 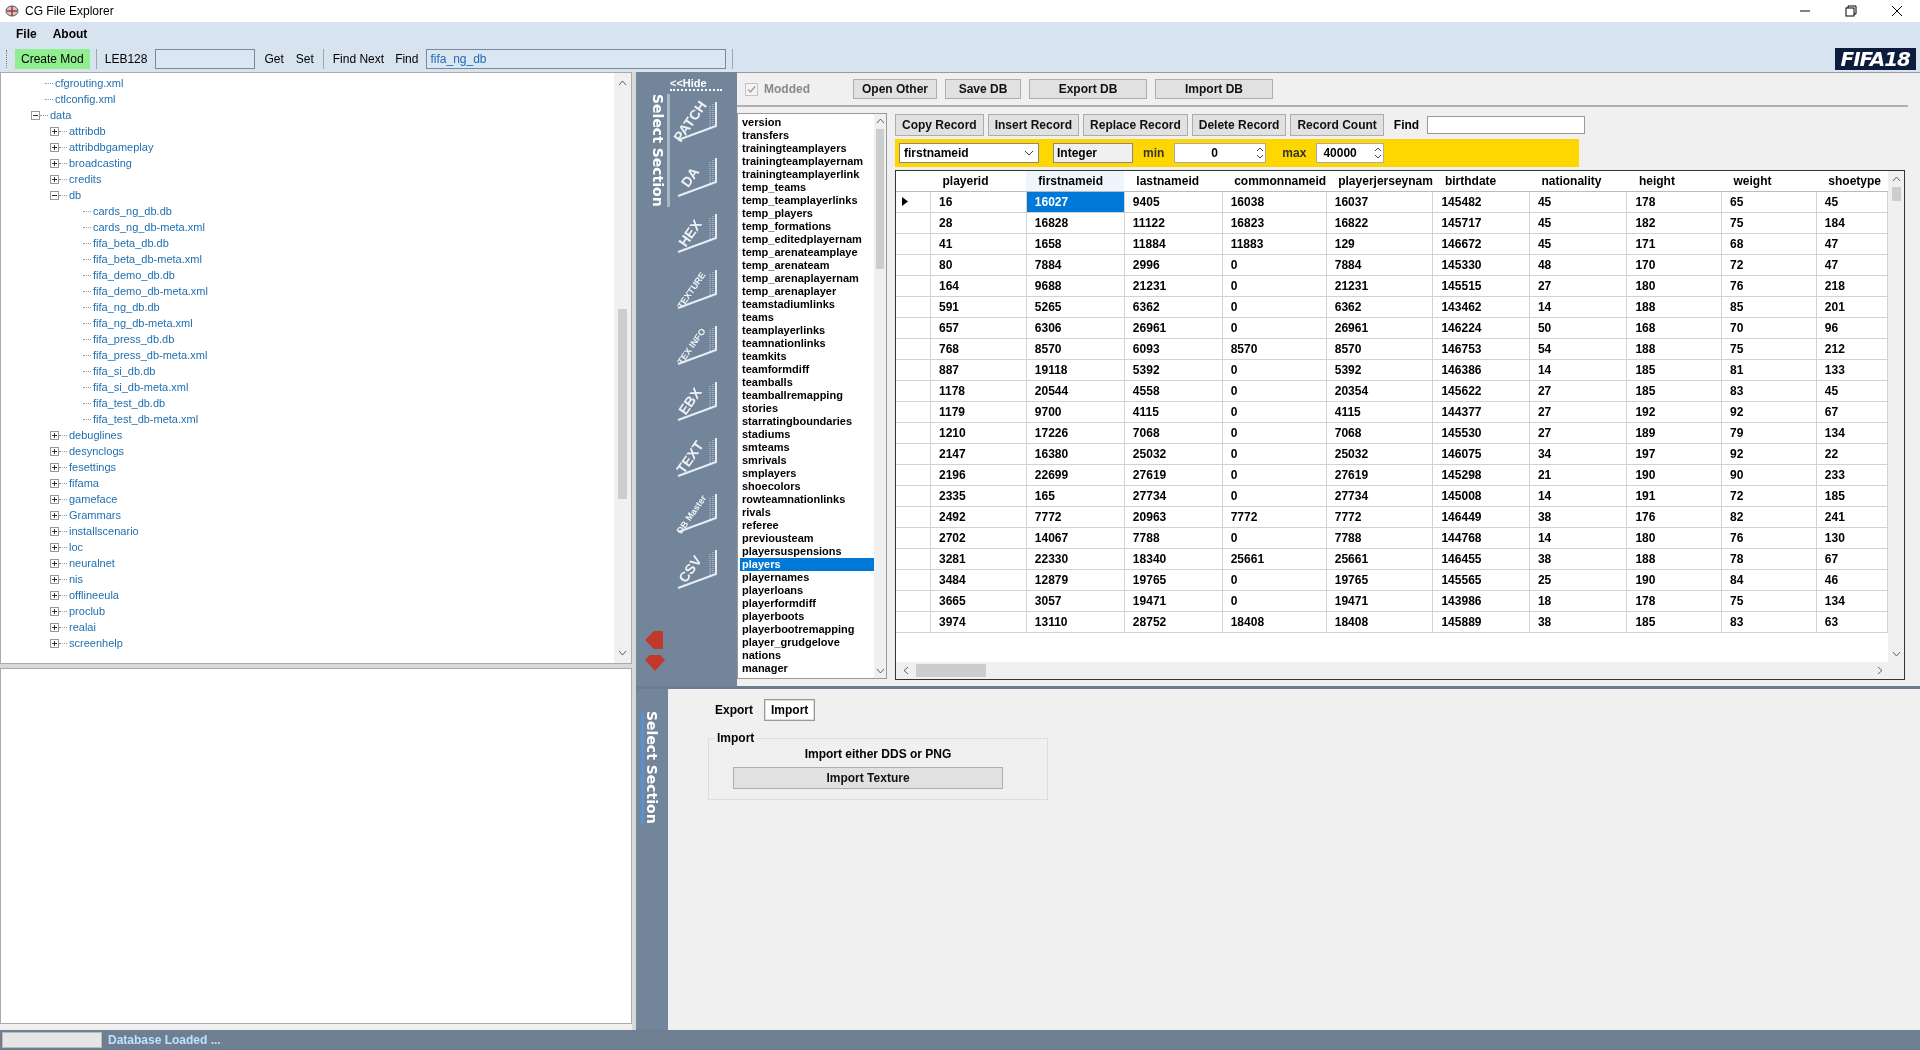 What do you see at coordinates (1852, 601) in the screenshot?
I see `table-cell: 134` at bounding box center [1852, 601].